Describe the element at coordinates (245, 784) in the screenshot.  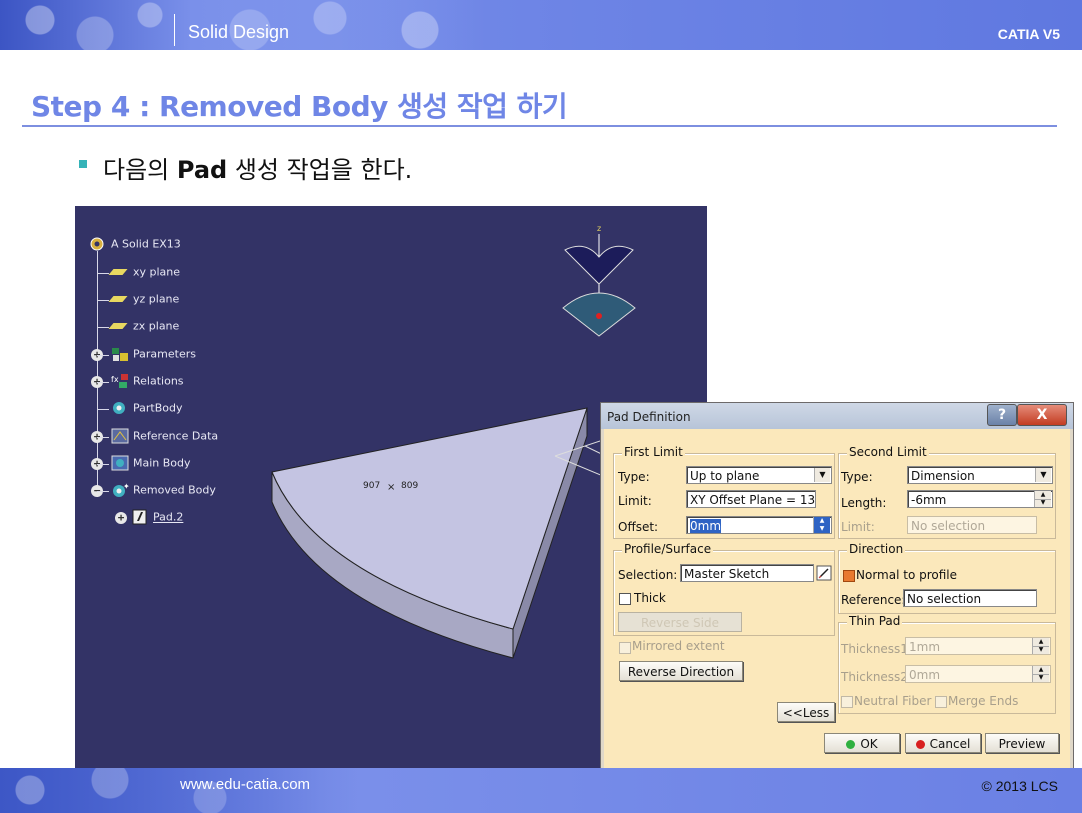
I see `footer-url: www.edu-catia.com` at that location.